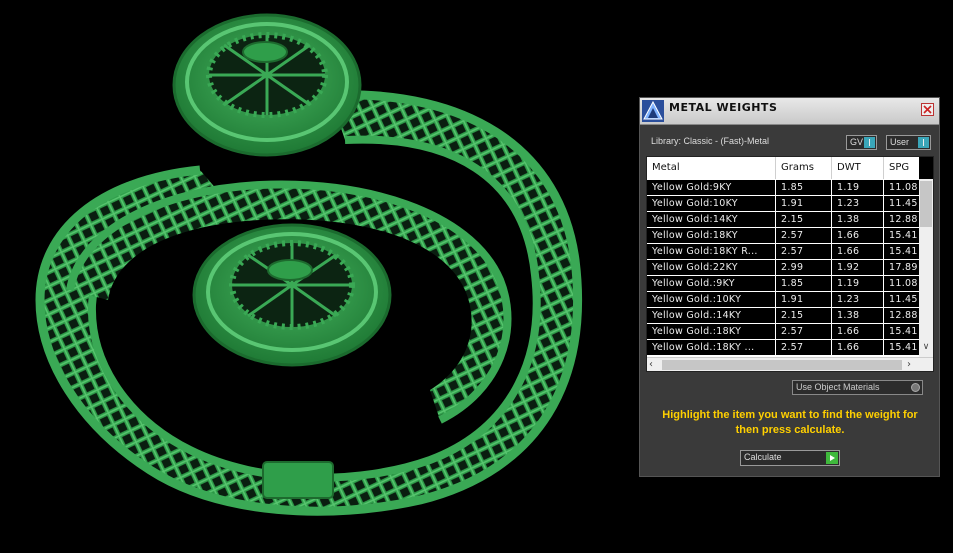 The width and height of the screenshot is (953, 553). I want to click on cell-metal: Yellow Gold:22KY, so click(711, 267).